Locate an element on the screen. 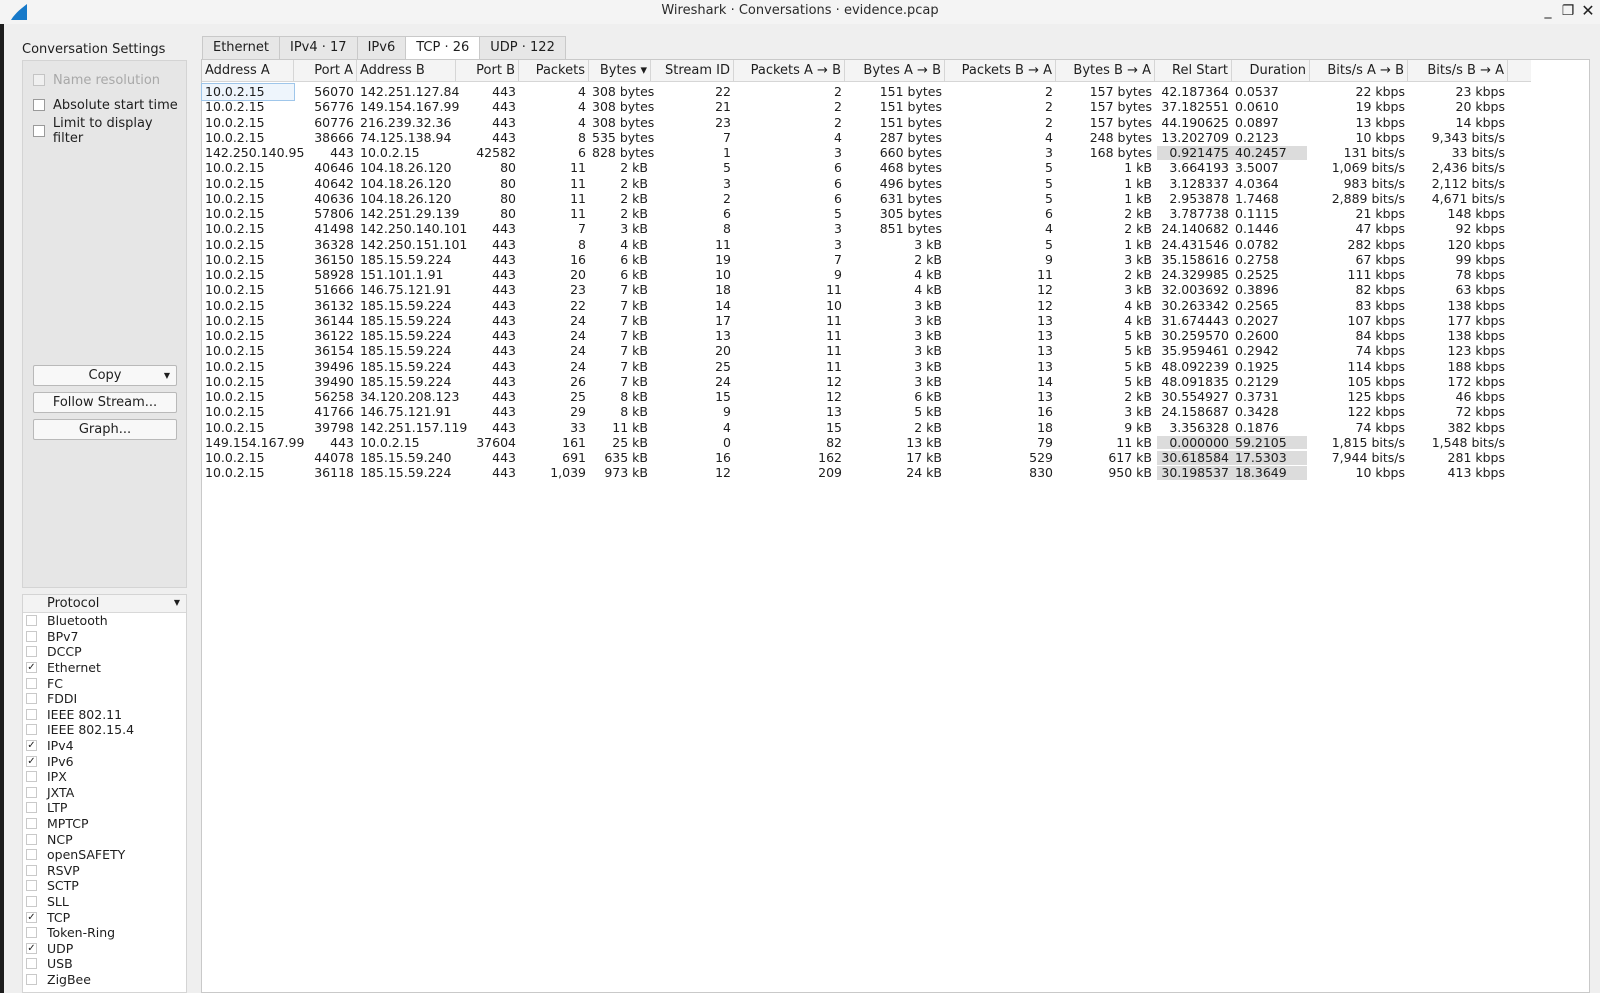  absolute-start-checkbox is located at coordinates (39, 105).